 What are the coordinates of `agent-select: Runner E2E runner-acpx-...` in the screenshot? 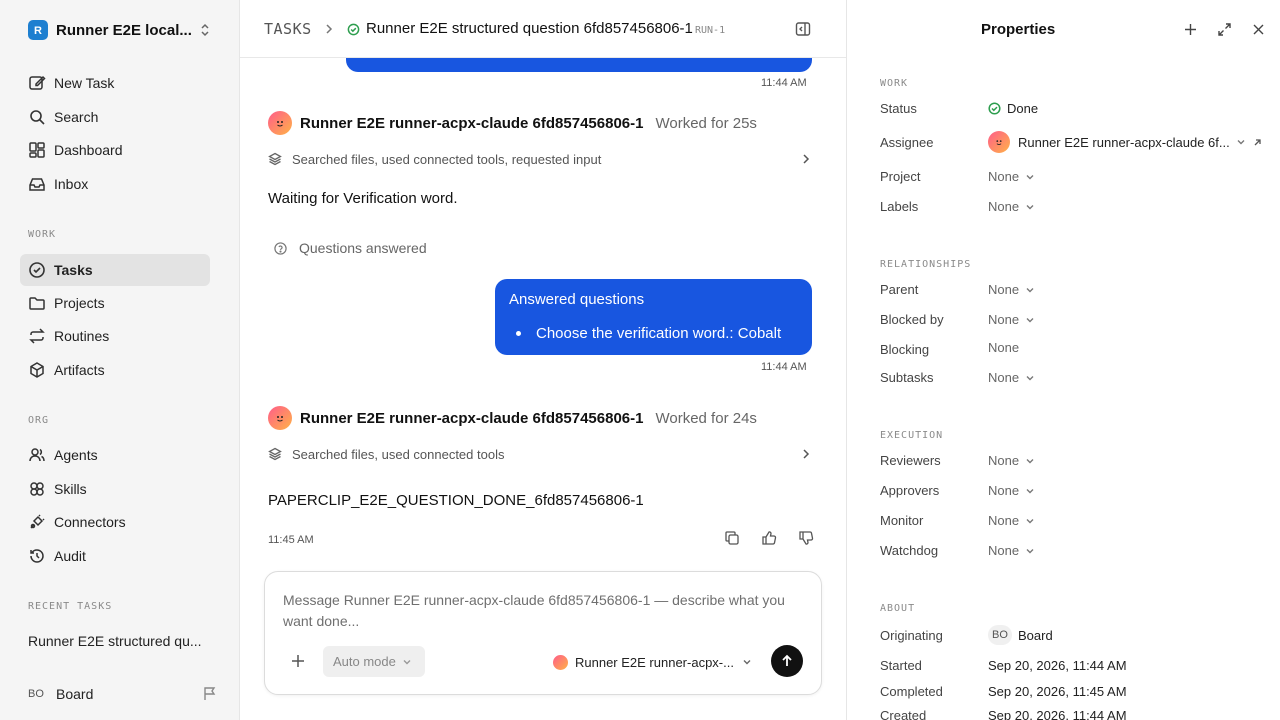 It's located at (653, 662).